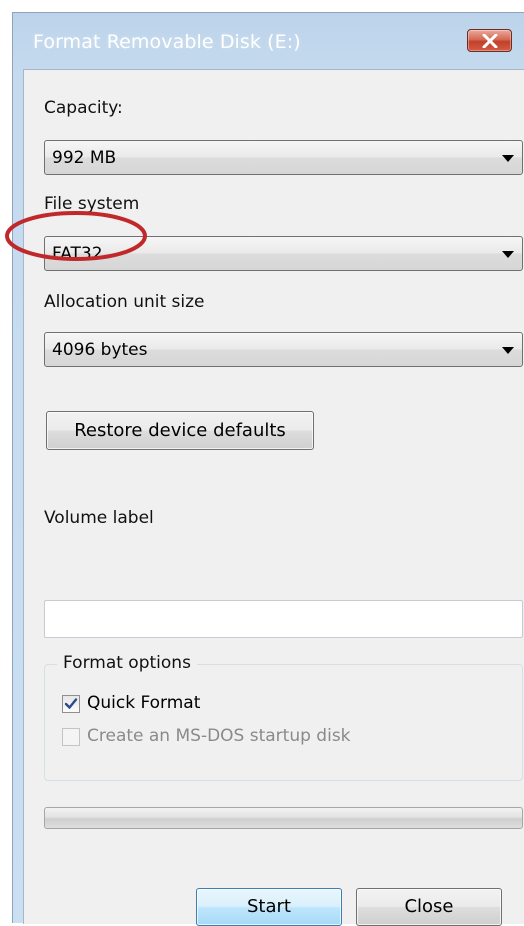 This screenshot has height=926, width=524. I want to click on close-window-button, so click(489, 40).